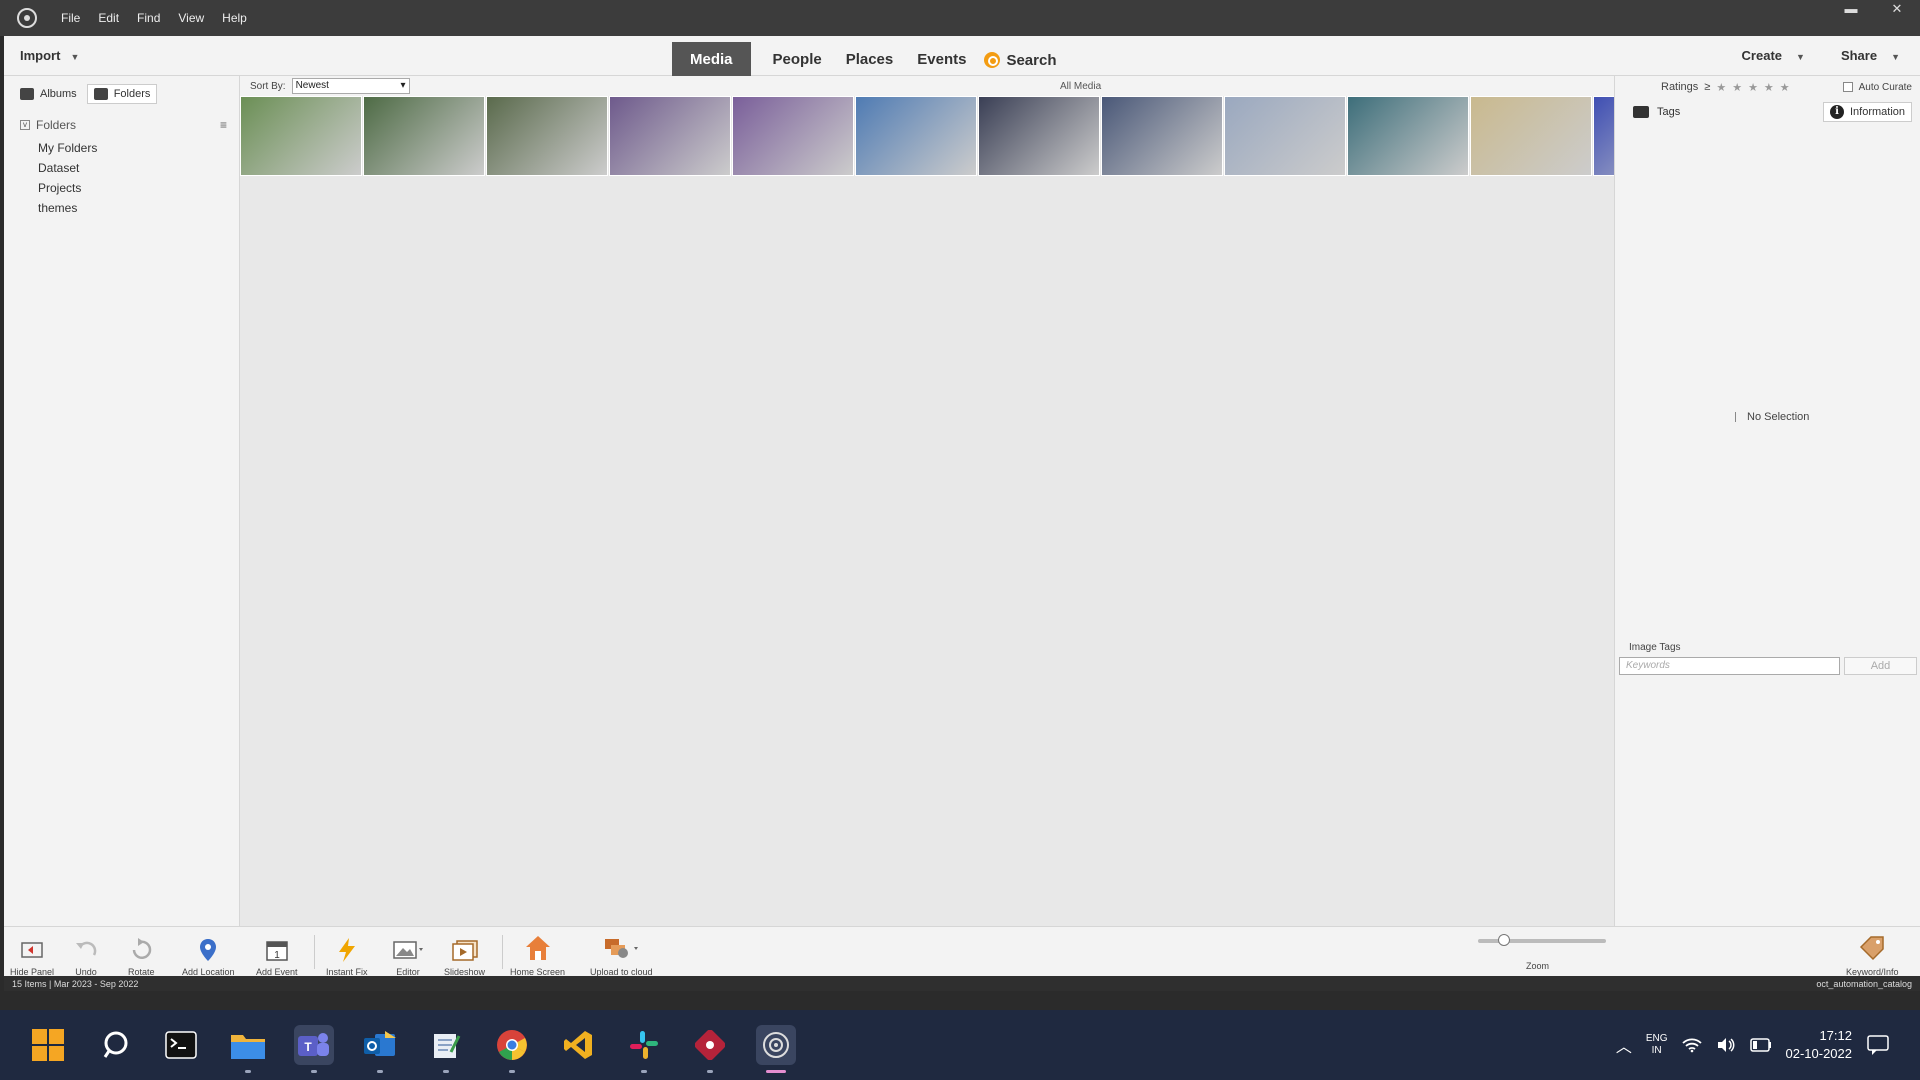  Describe the element at coordinates (464, 957) in the screenshot. I see `slideshow-button: Slideshow` at that location.